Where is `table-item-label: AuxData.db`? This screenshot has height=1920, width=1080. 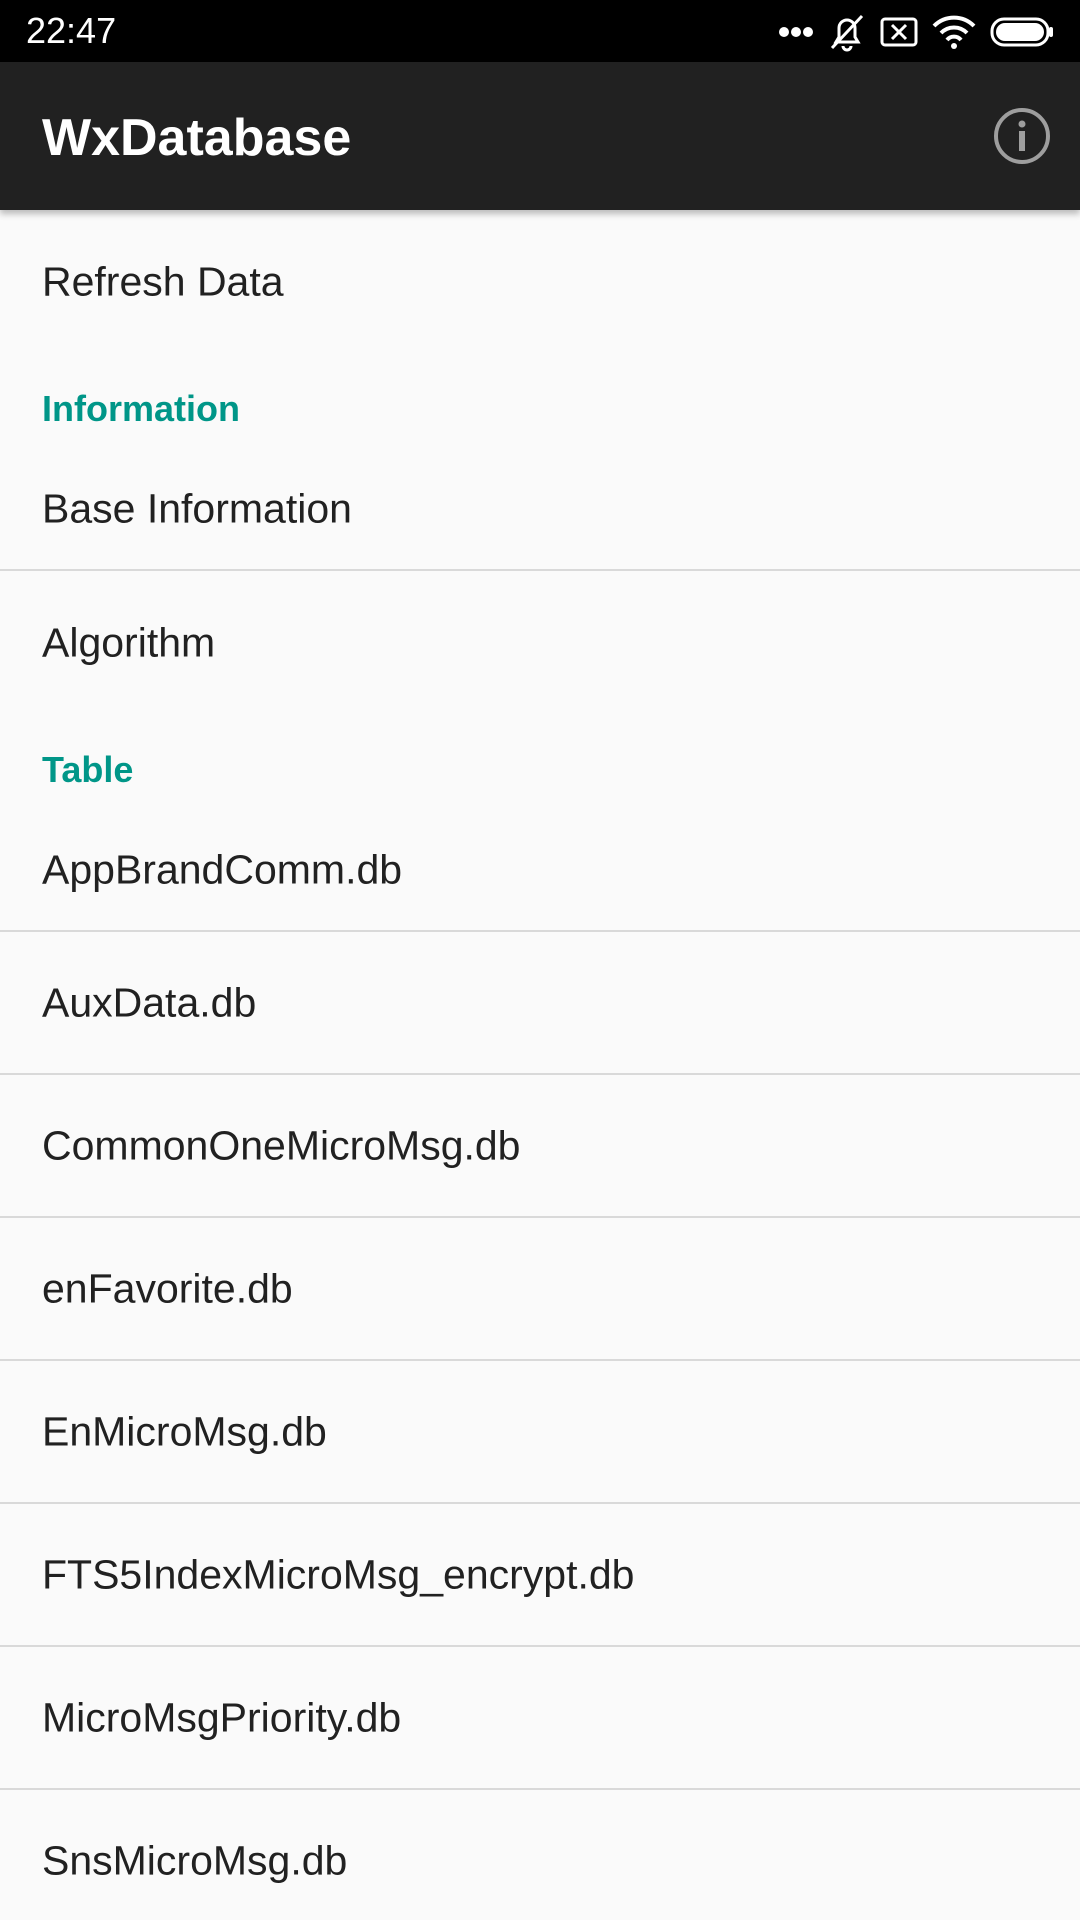 table-item-label: AuxData.db is located at coordinates (149, 1002).